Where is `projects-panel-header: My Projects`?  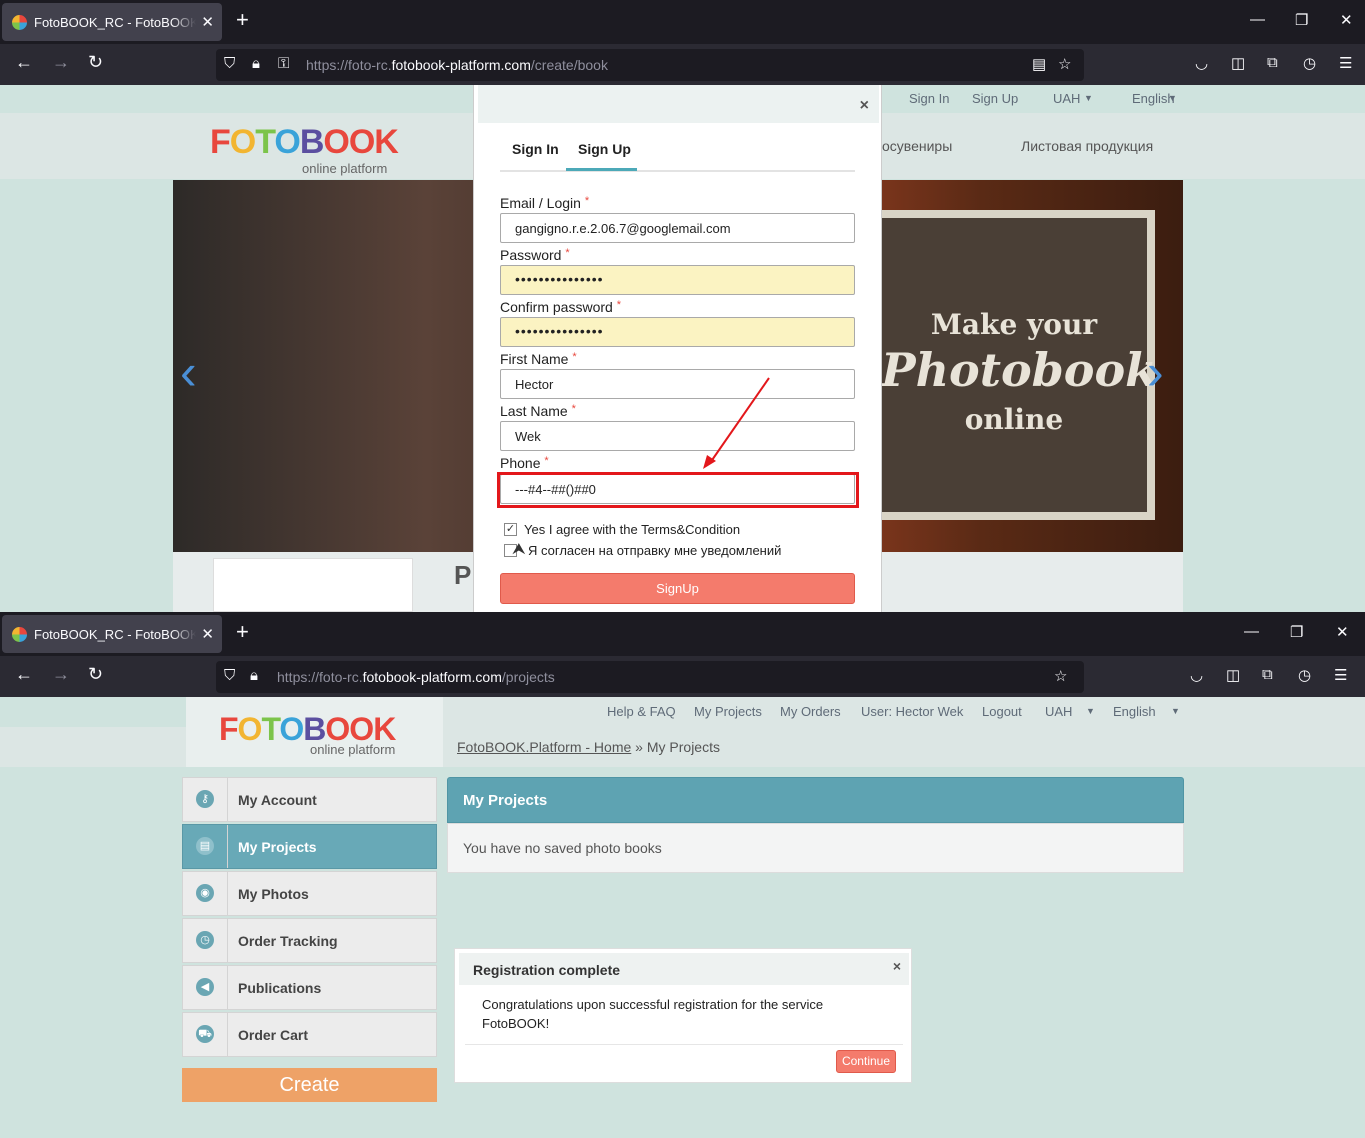
projects-panel-header: My Projects is located at coordinates (815, 800).